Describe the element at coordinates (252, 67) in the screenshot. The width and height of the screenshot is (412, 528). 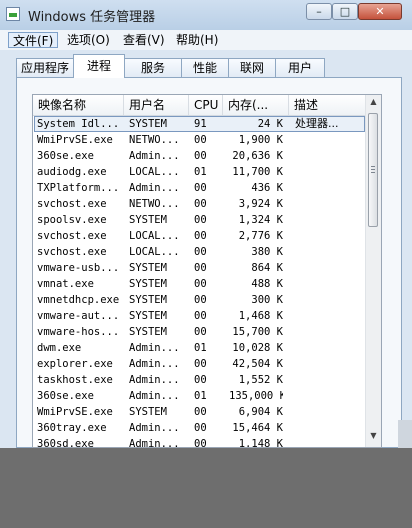
I see `tab-networking: 联网` at that location.